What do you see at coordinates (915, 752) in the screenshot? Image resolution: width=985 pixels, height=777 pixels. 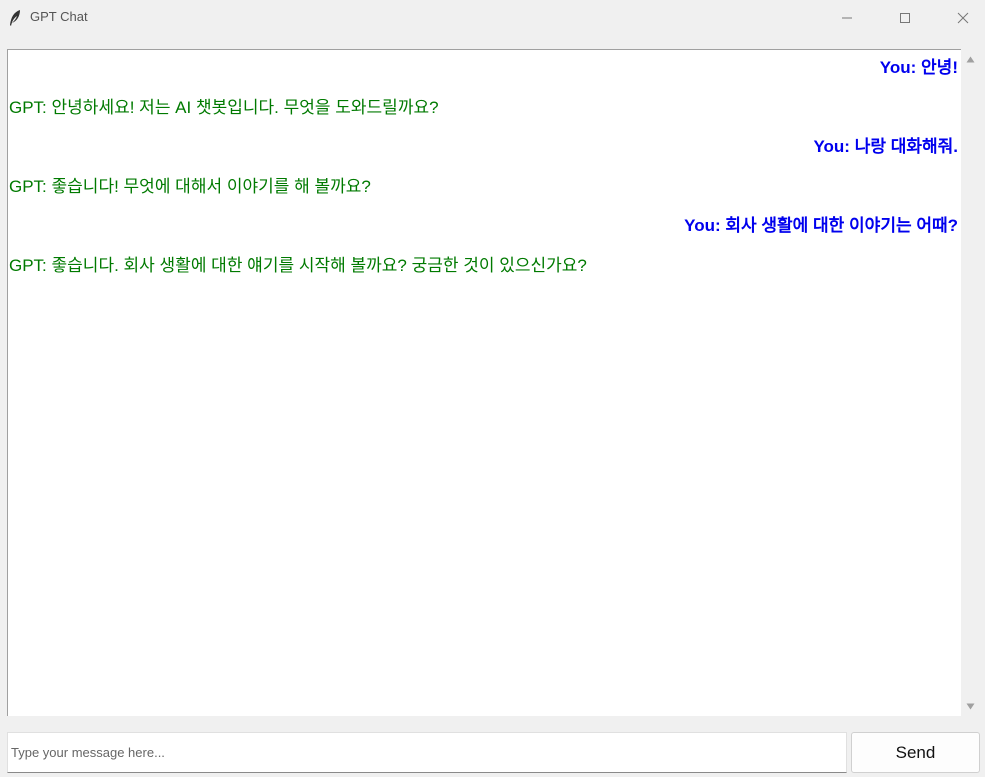 I see `send-button: Send` at bounding box center [915, 752].